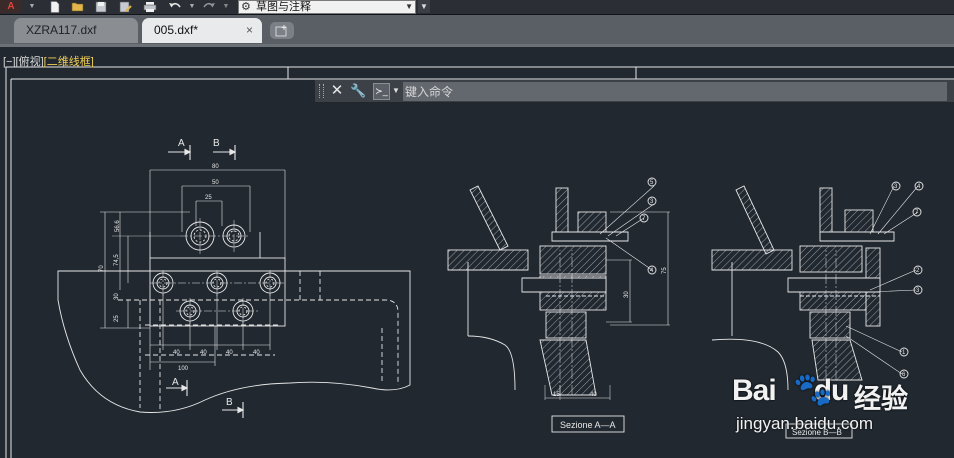  I want to click on add-icon, so click(281, 30).